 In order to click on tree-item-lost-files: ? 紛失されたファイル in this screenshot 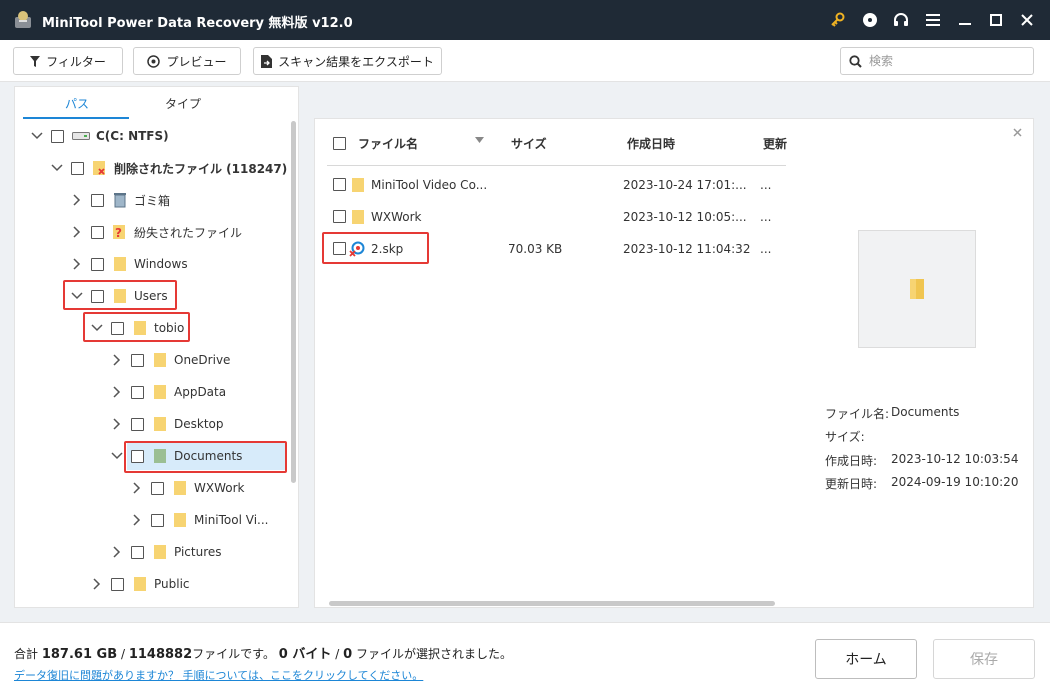, I will do `click(156, 232)`.